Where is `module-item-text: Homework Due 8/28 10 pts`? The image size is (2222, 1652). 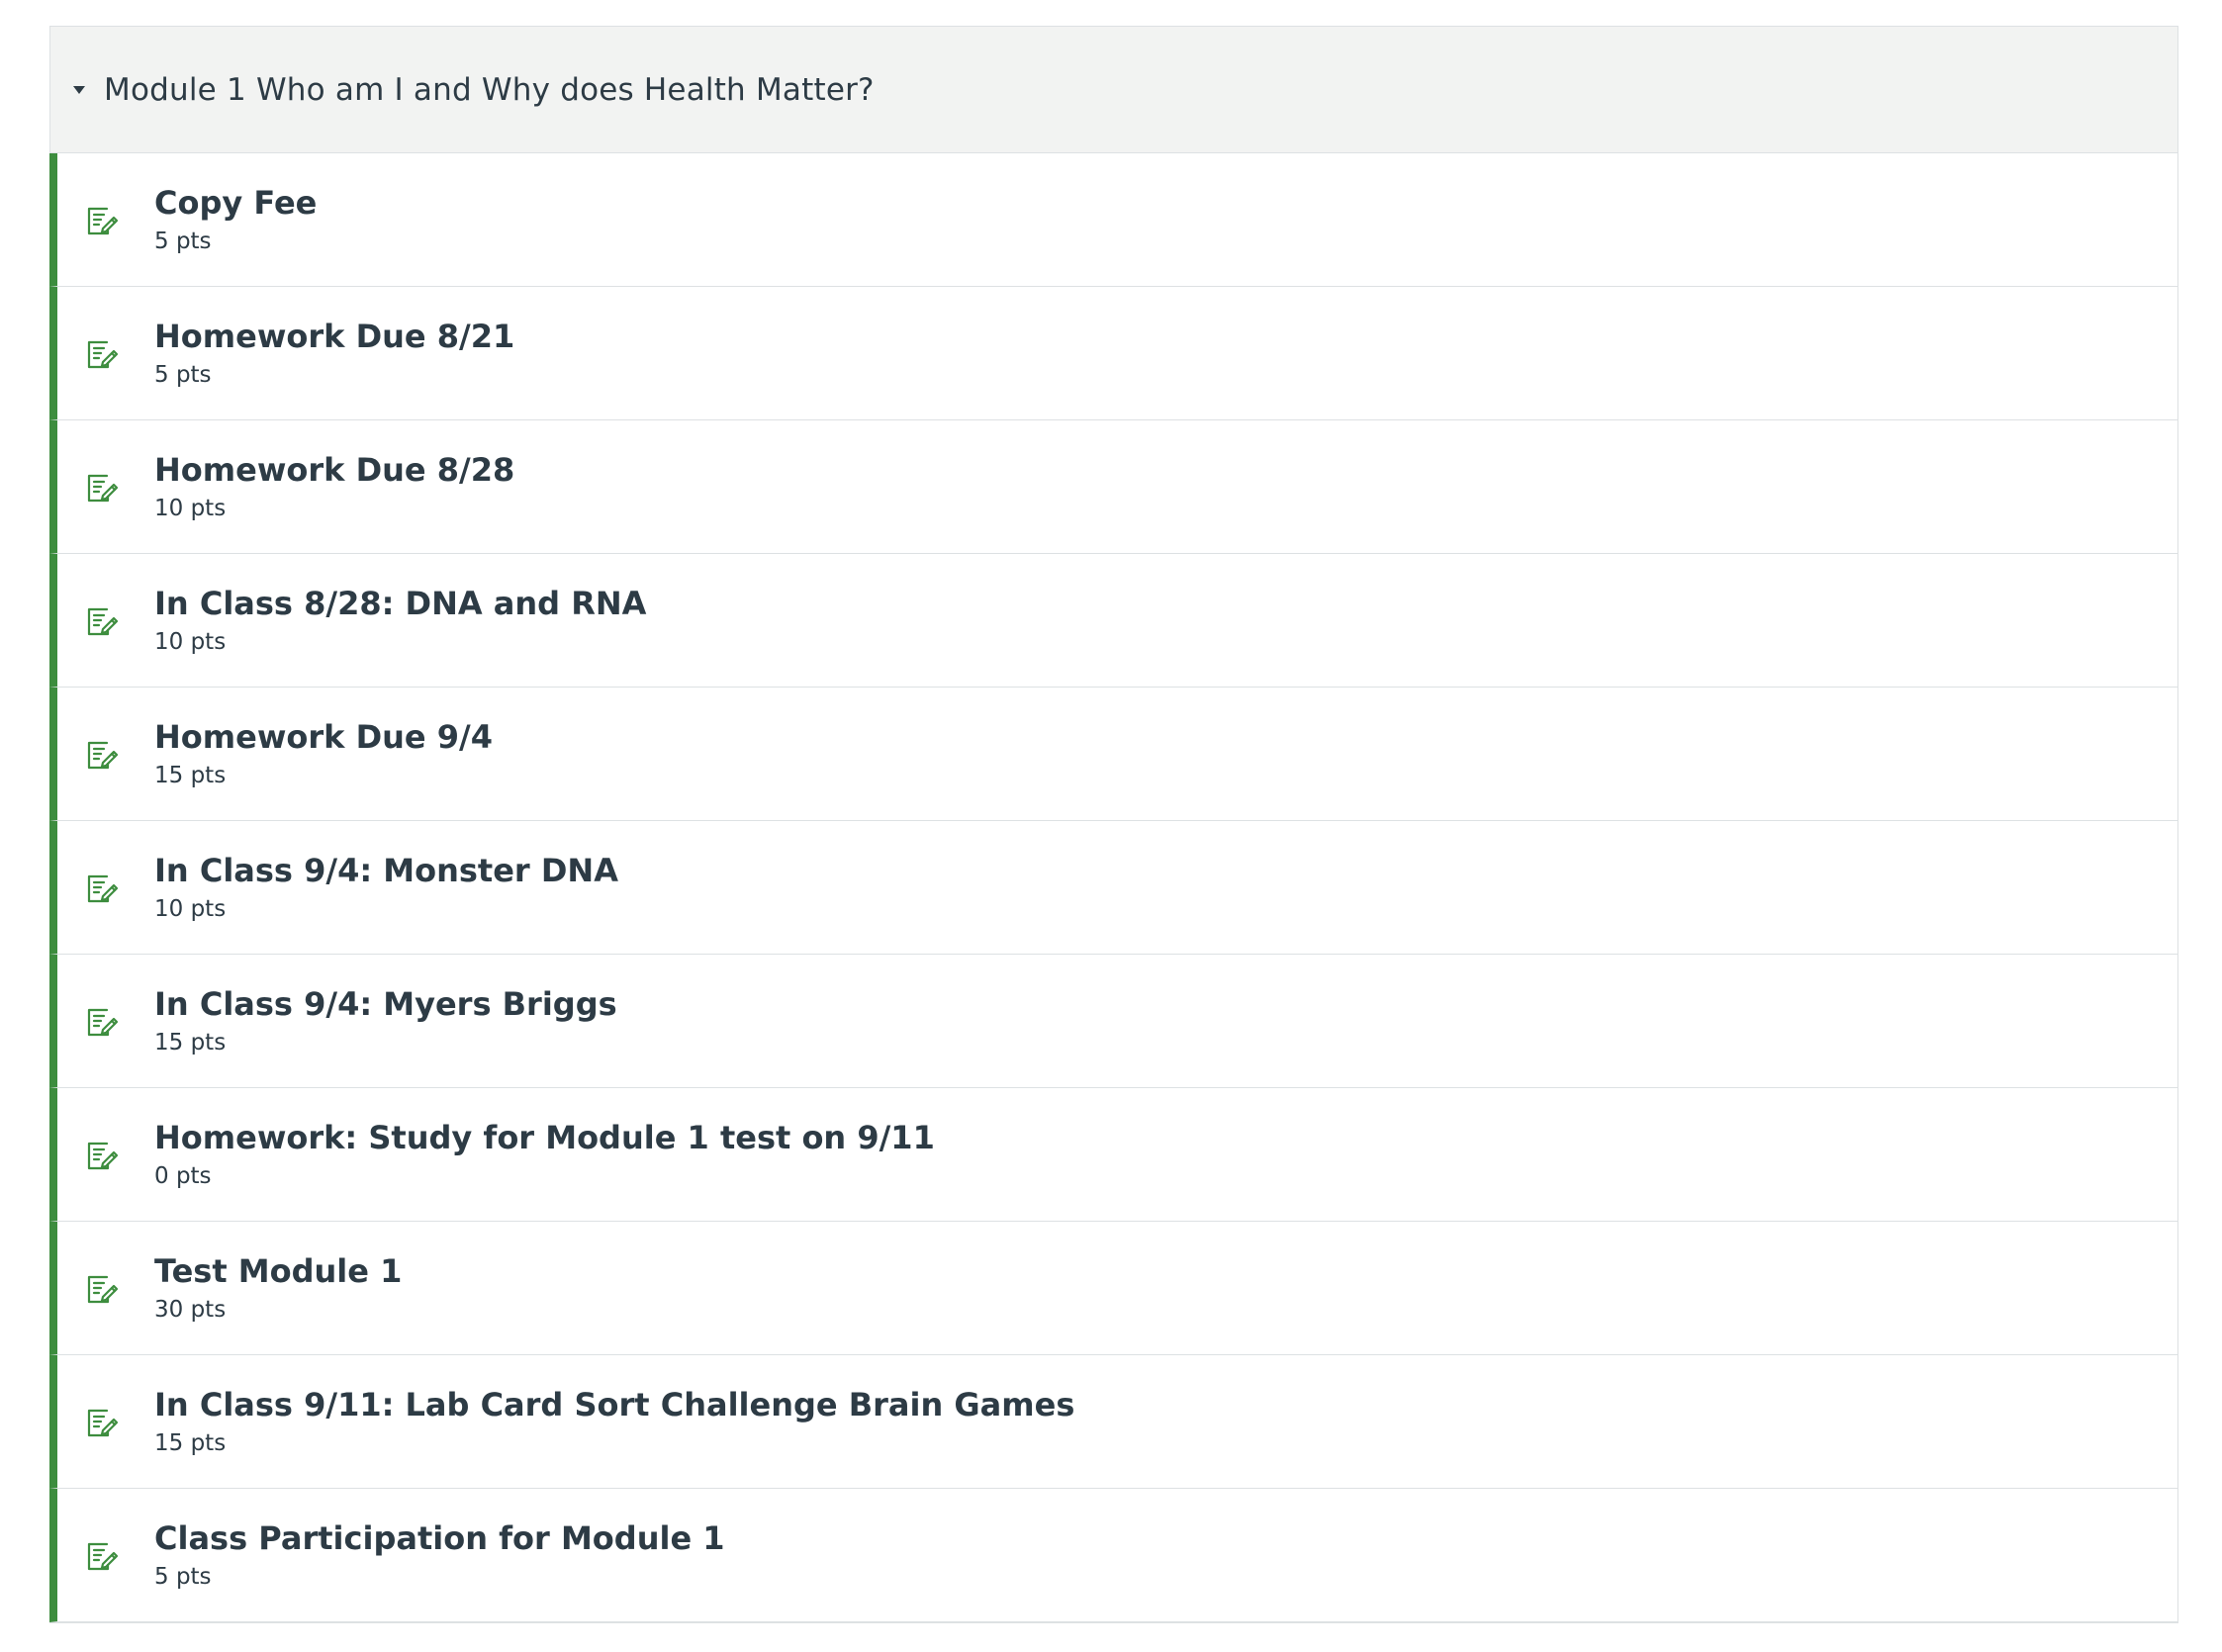 module-item-text: Homework Due 8/28 10 pts is located at coordinates (334, 487).